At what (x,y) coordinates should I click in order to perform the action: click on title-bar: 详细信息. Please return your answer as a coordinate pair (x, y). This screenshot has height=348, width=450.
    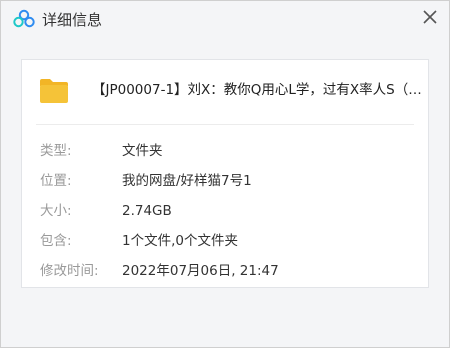
    Looking at the image, I should click on (225, 20).